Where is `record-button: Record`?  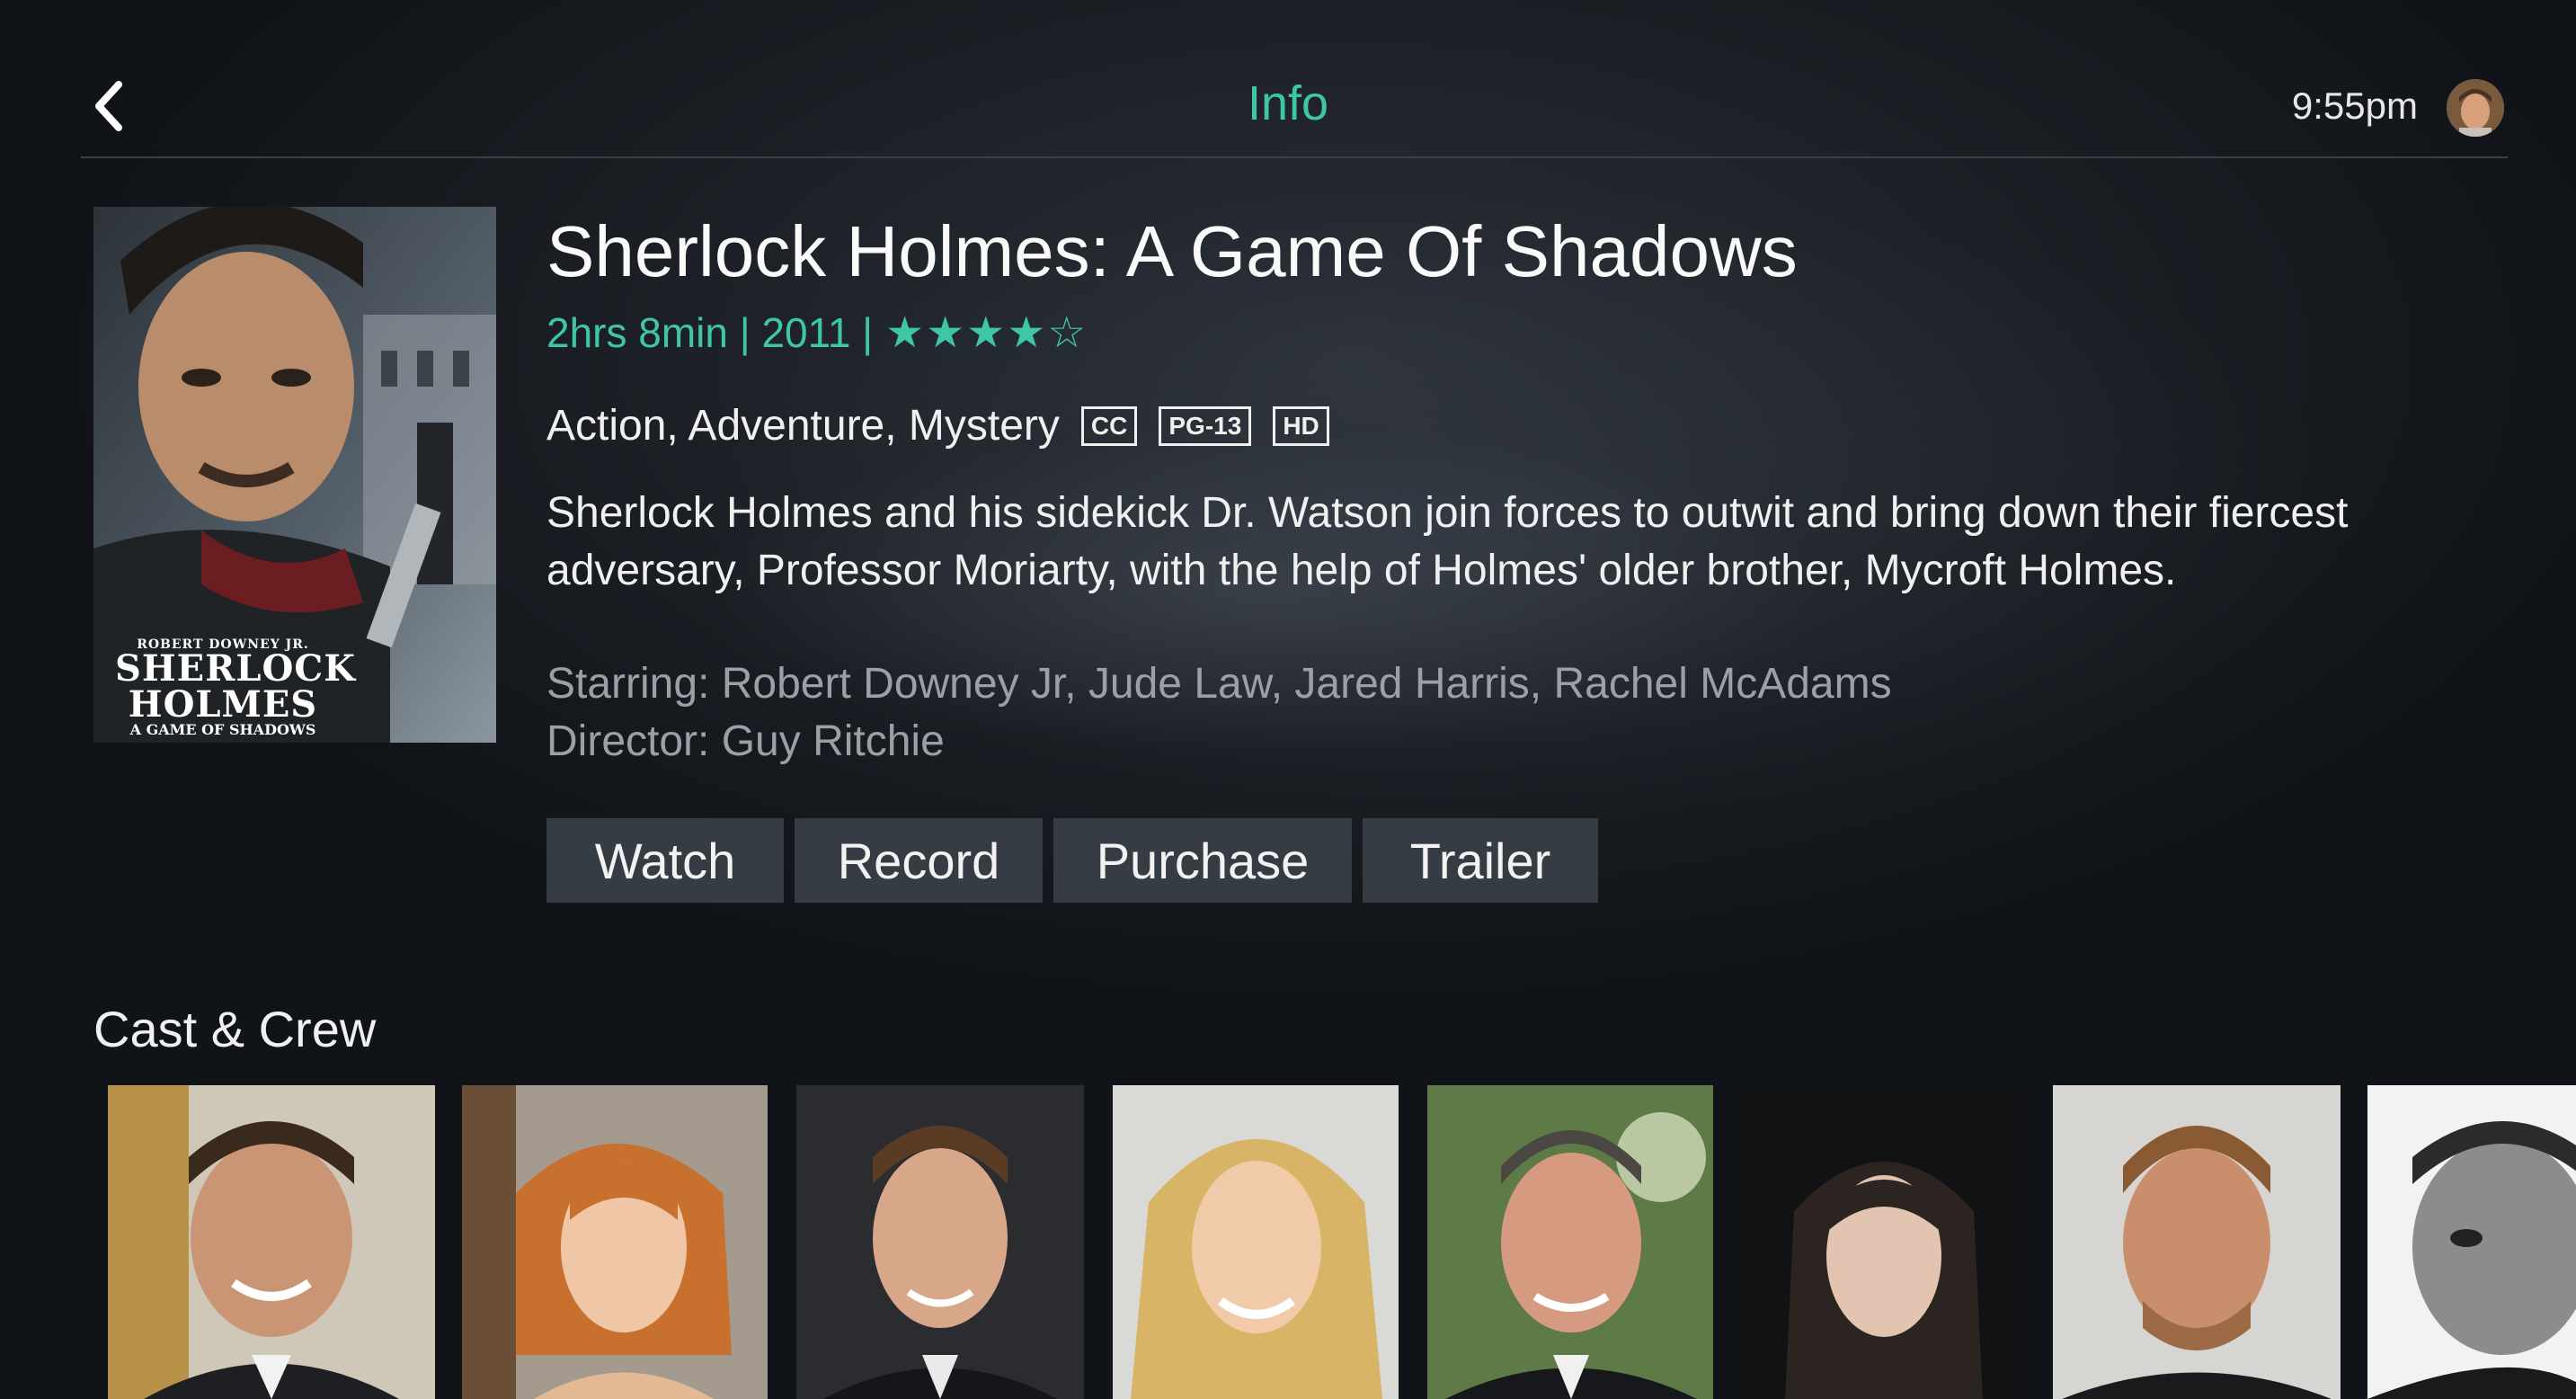 record-button: Record is located at coordinates (919, 860).